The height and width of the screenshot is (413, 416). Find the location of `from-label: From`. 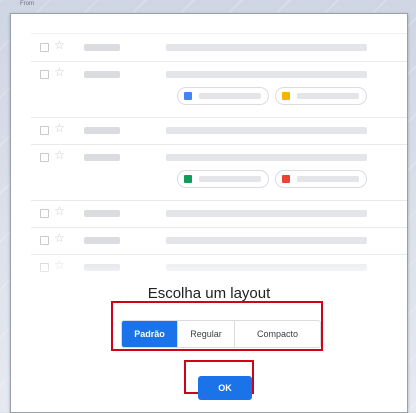

from-label: From is located at coordinates (27, 4).